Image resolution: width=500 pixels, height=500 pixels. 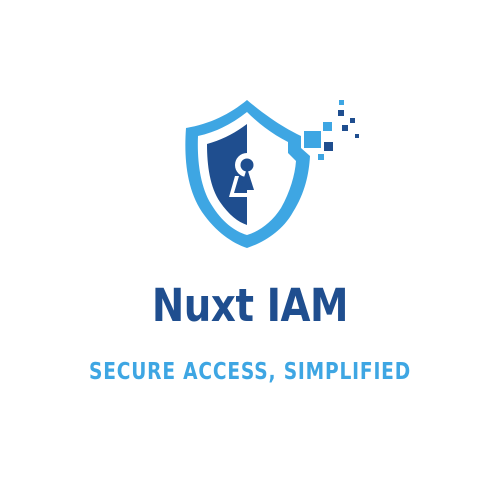 I want to click on shield-keyhole-icon, so click(x=272, y=174).